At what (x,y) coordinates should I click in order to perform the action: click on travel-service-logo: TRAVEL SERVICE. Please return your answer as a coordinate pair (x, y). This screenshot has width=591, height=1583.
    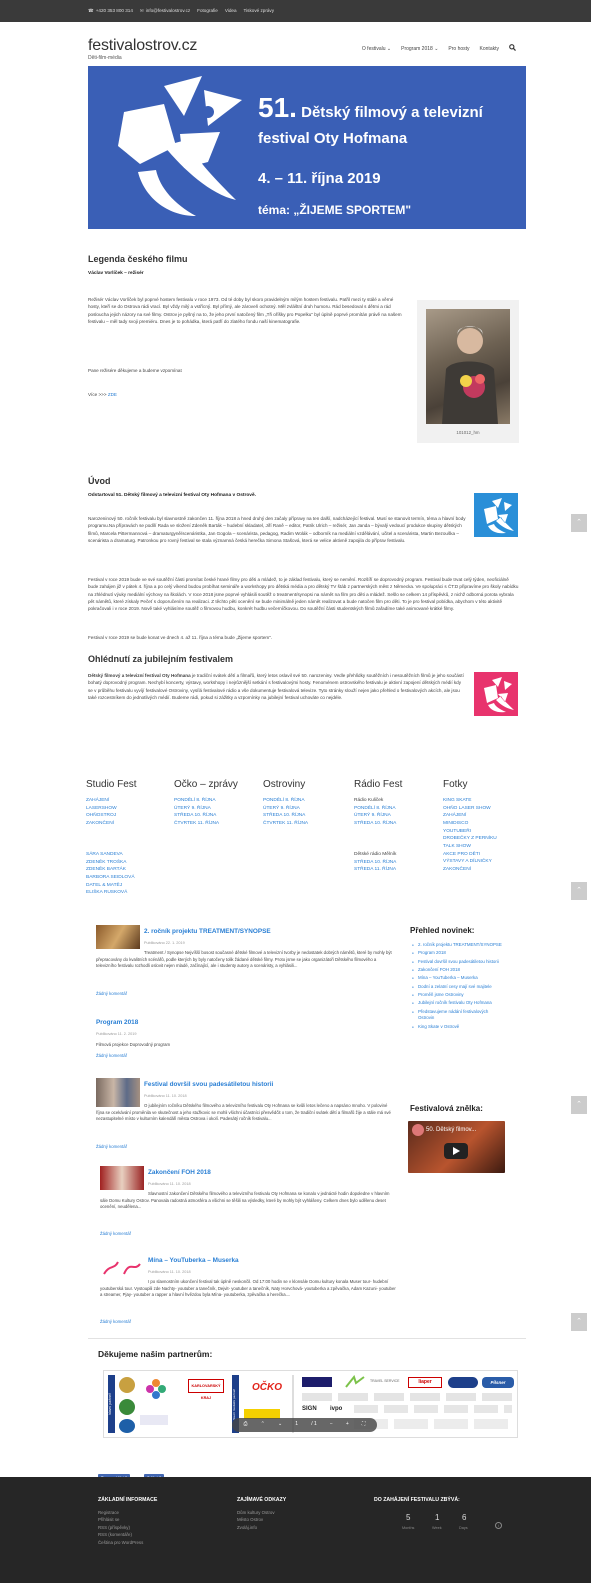
    Looking at the image, I should click on (385, 1381).